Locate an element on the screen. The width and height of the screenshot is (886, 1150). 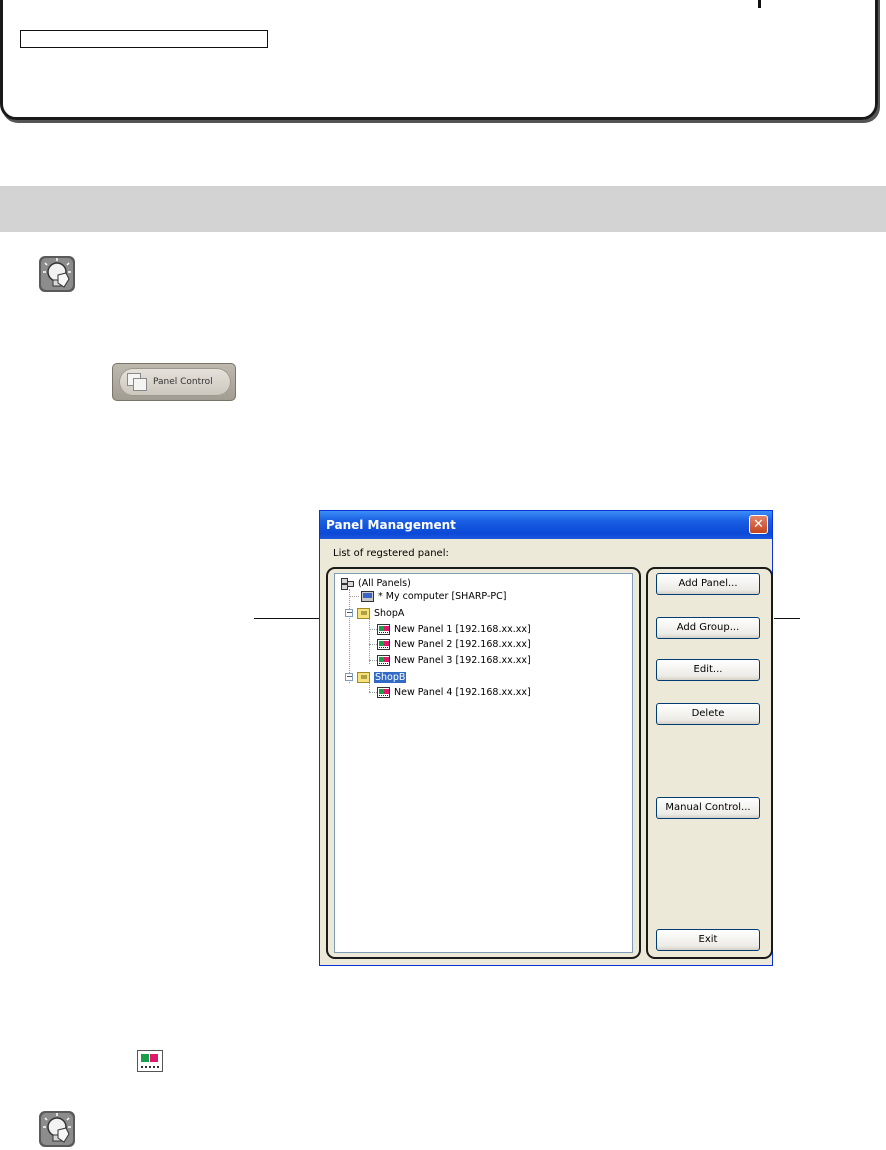
dialog-title: Panel Management is located at coordinates (391, 525).